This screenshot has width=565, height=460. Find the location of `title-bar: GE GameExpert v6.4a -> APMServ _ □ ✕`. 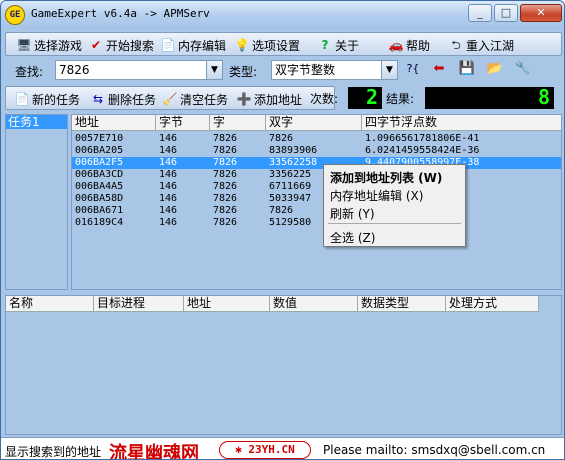

title-bar: GE GameExpert v6.4a -> APMServ _ □ ✕ is located at coordinates (282, 15).